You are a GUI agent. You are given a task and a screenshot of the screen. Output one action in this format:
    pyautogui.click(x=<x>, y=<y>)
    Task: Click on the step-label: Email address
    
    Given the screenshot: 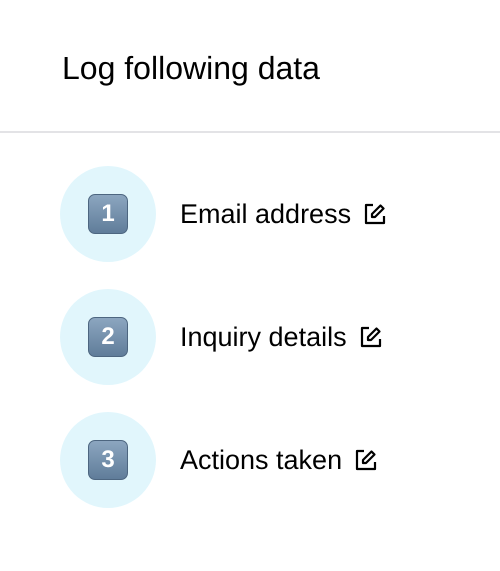 What is the action you would take?
    pyautogui.click(x=266, y=214)
    